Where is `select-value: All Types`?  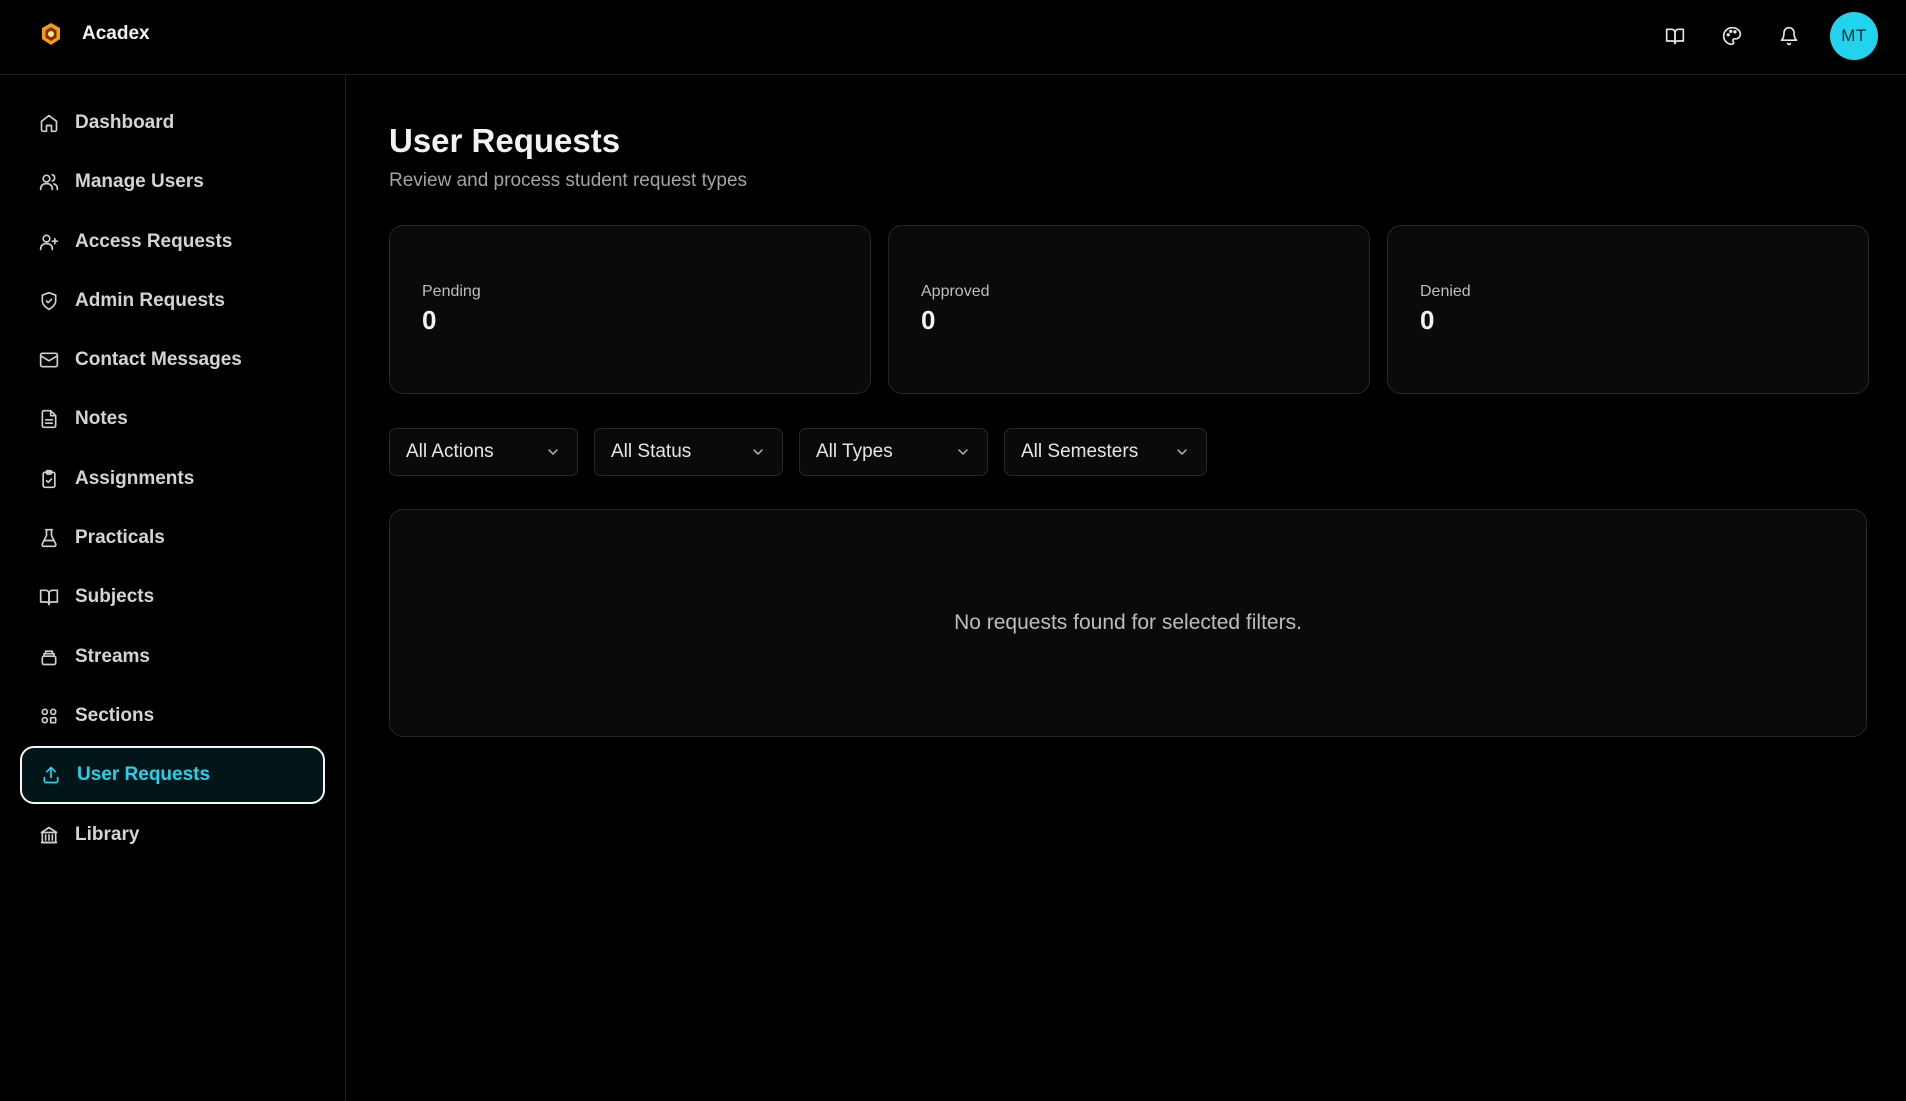 select-value: All Types is located at coordinates (854, 451).